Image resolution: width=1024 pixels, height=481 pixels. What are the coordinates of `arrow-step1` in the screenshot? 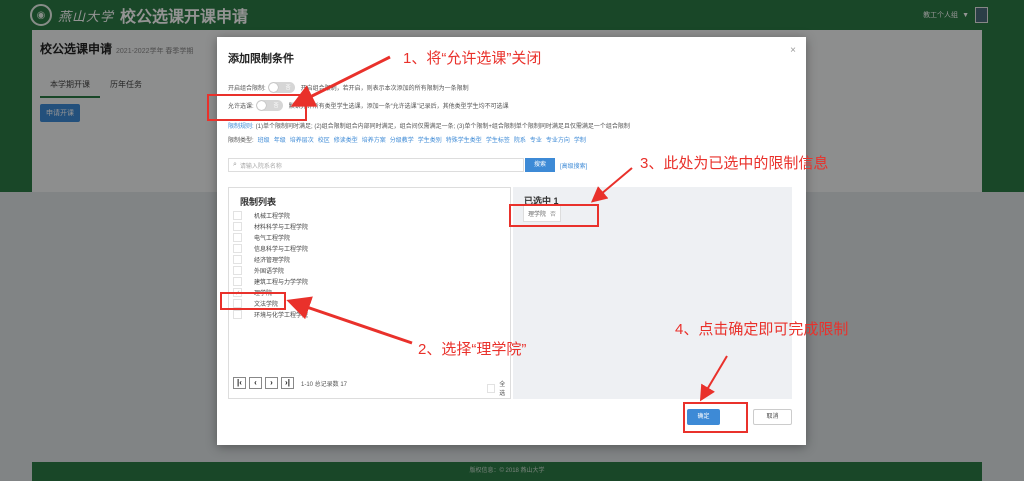 It's located at (340, 81).